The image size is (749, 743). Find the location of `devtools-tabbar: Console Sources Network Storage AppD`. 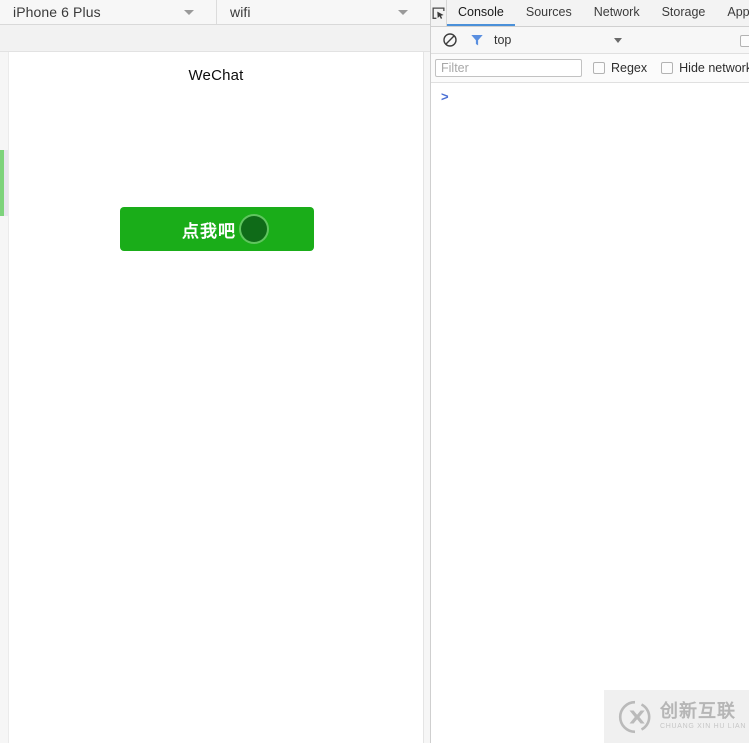

devtools-tabbar: Console Sources Network Storage AppD is located at coordinates (590, 13).